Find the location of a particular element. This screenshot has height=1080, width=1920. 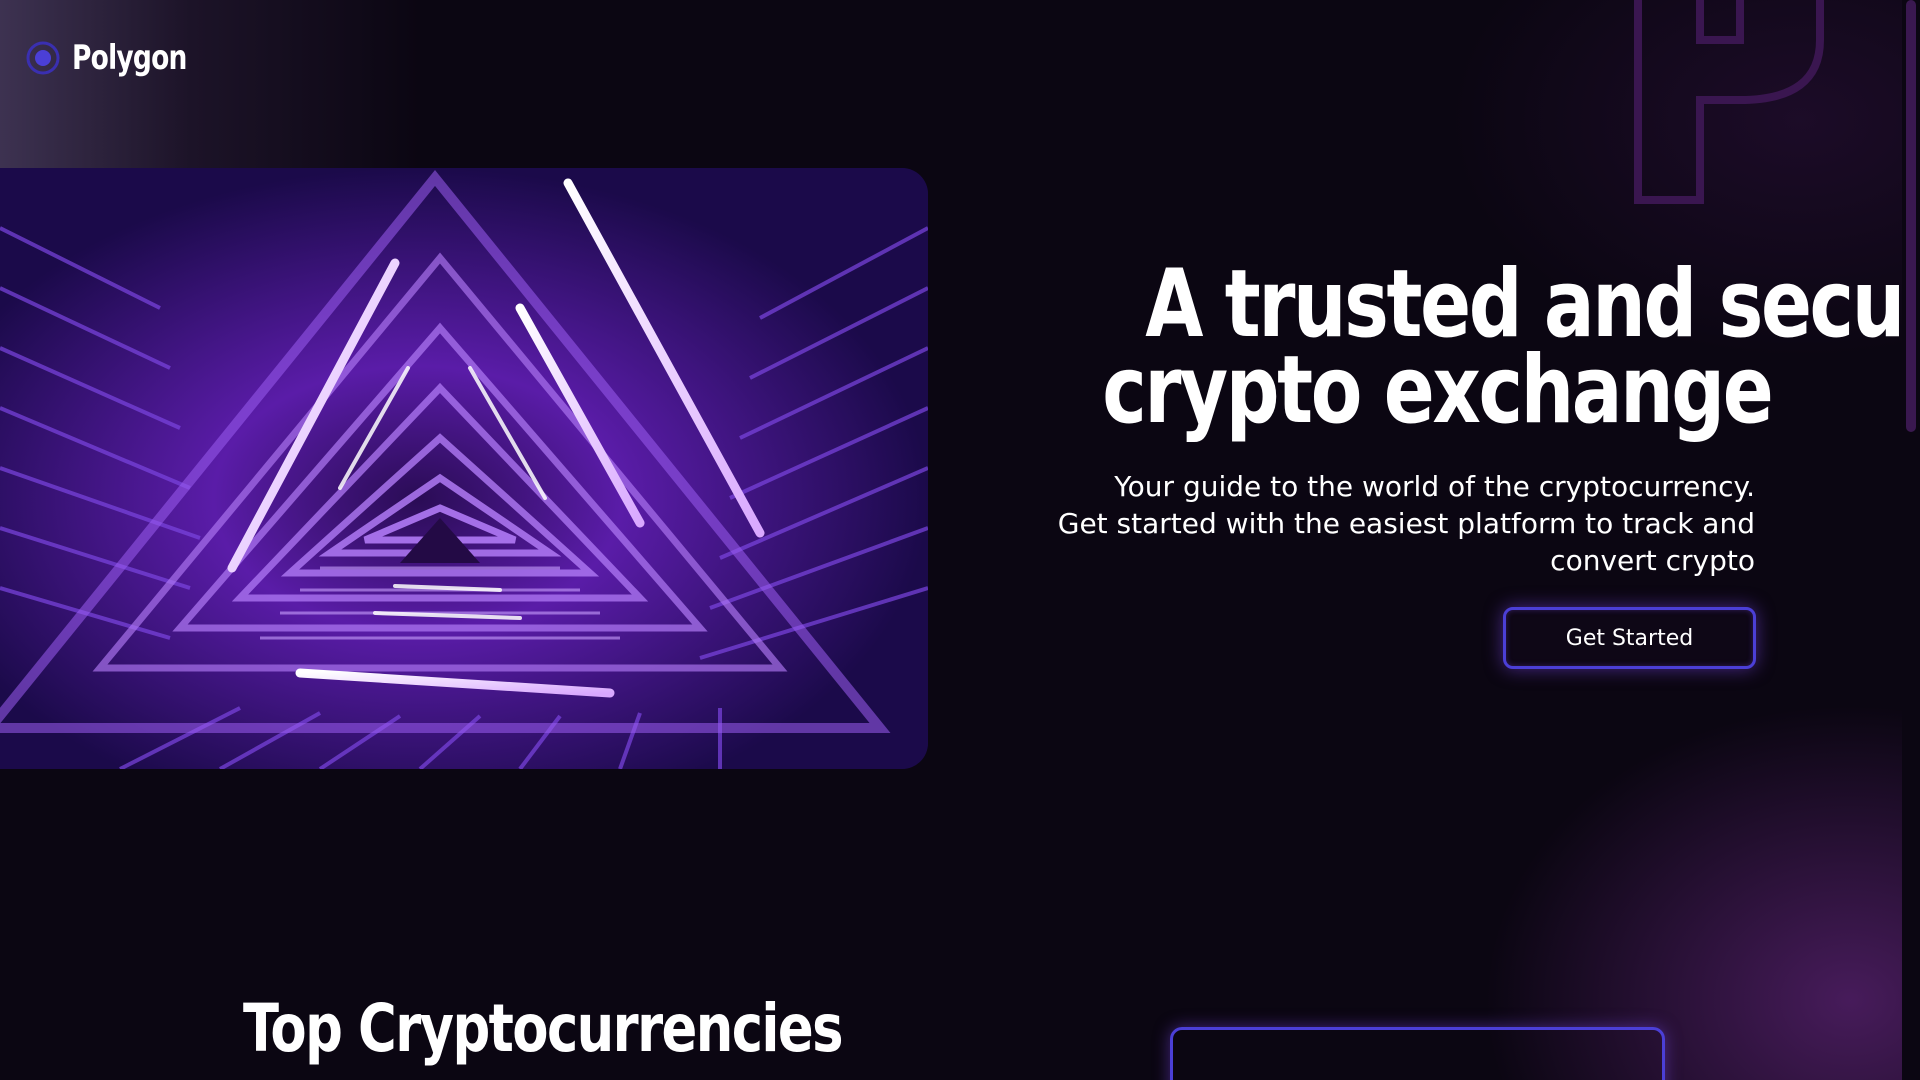

page-scrollbar is located at coordinates (1911, 540).